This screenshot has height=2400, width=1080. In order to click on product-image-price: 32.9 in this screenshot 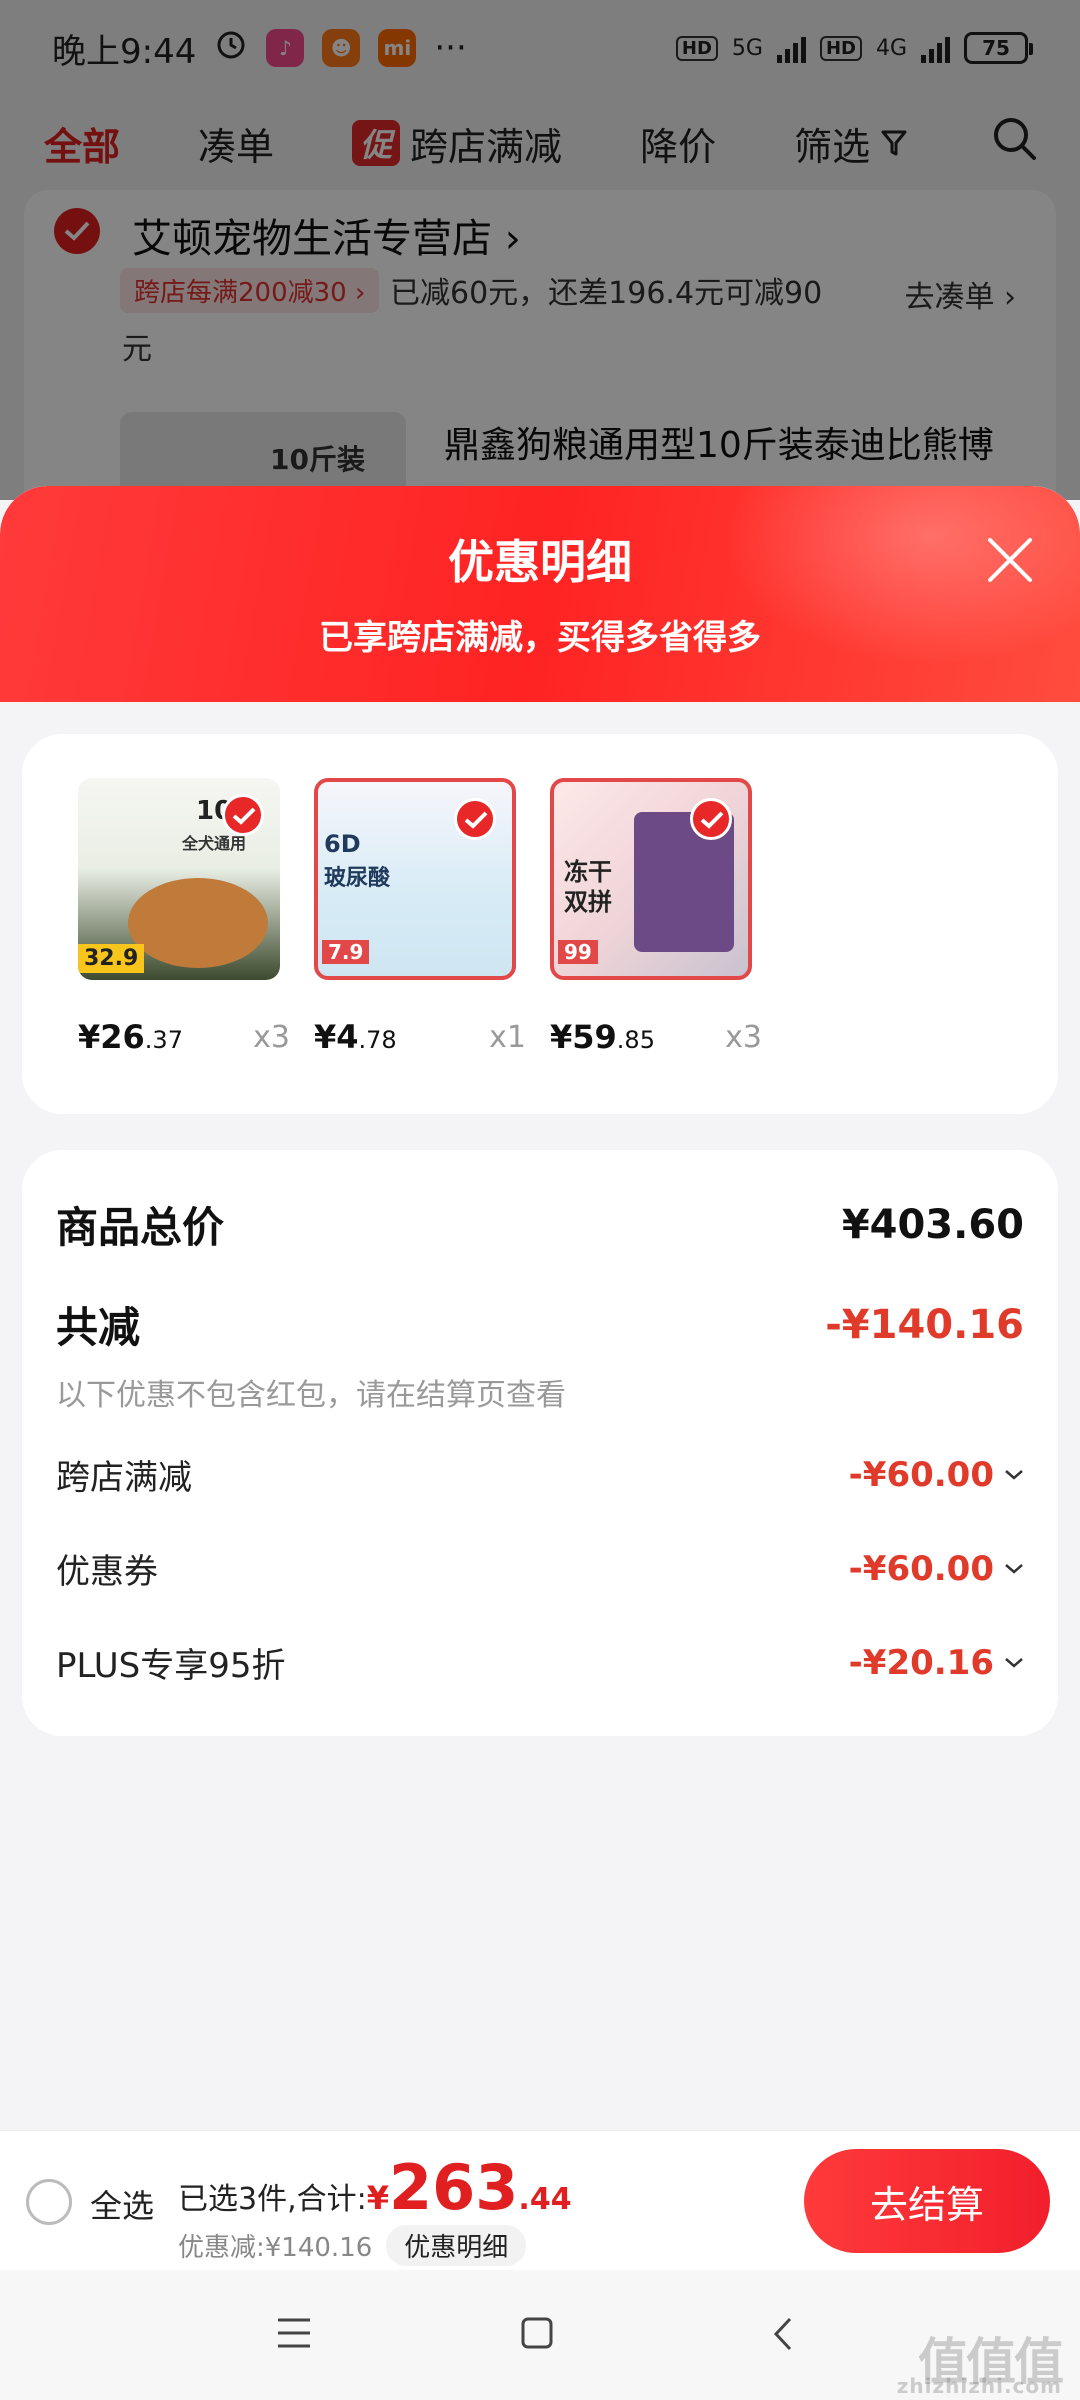, I will do `click(111, 958)`.